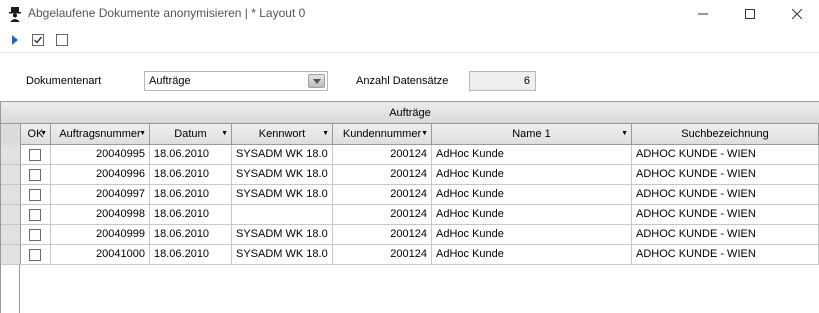 The height and width of the screenshot is (313, 819). What do you see at coordinates (236, 81) in the screenshot?
I see `doctype-select: Aufträge` at bounding box center [236, 81].